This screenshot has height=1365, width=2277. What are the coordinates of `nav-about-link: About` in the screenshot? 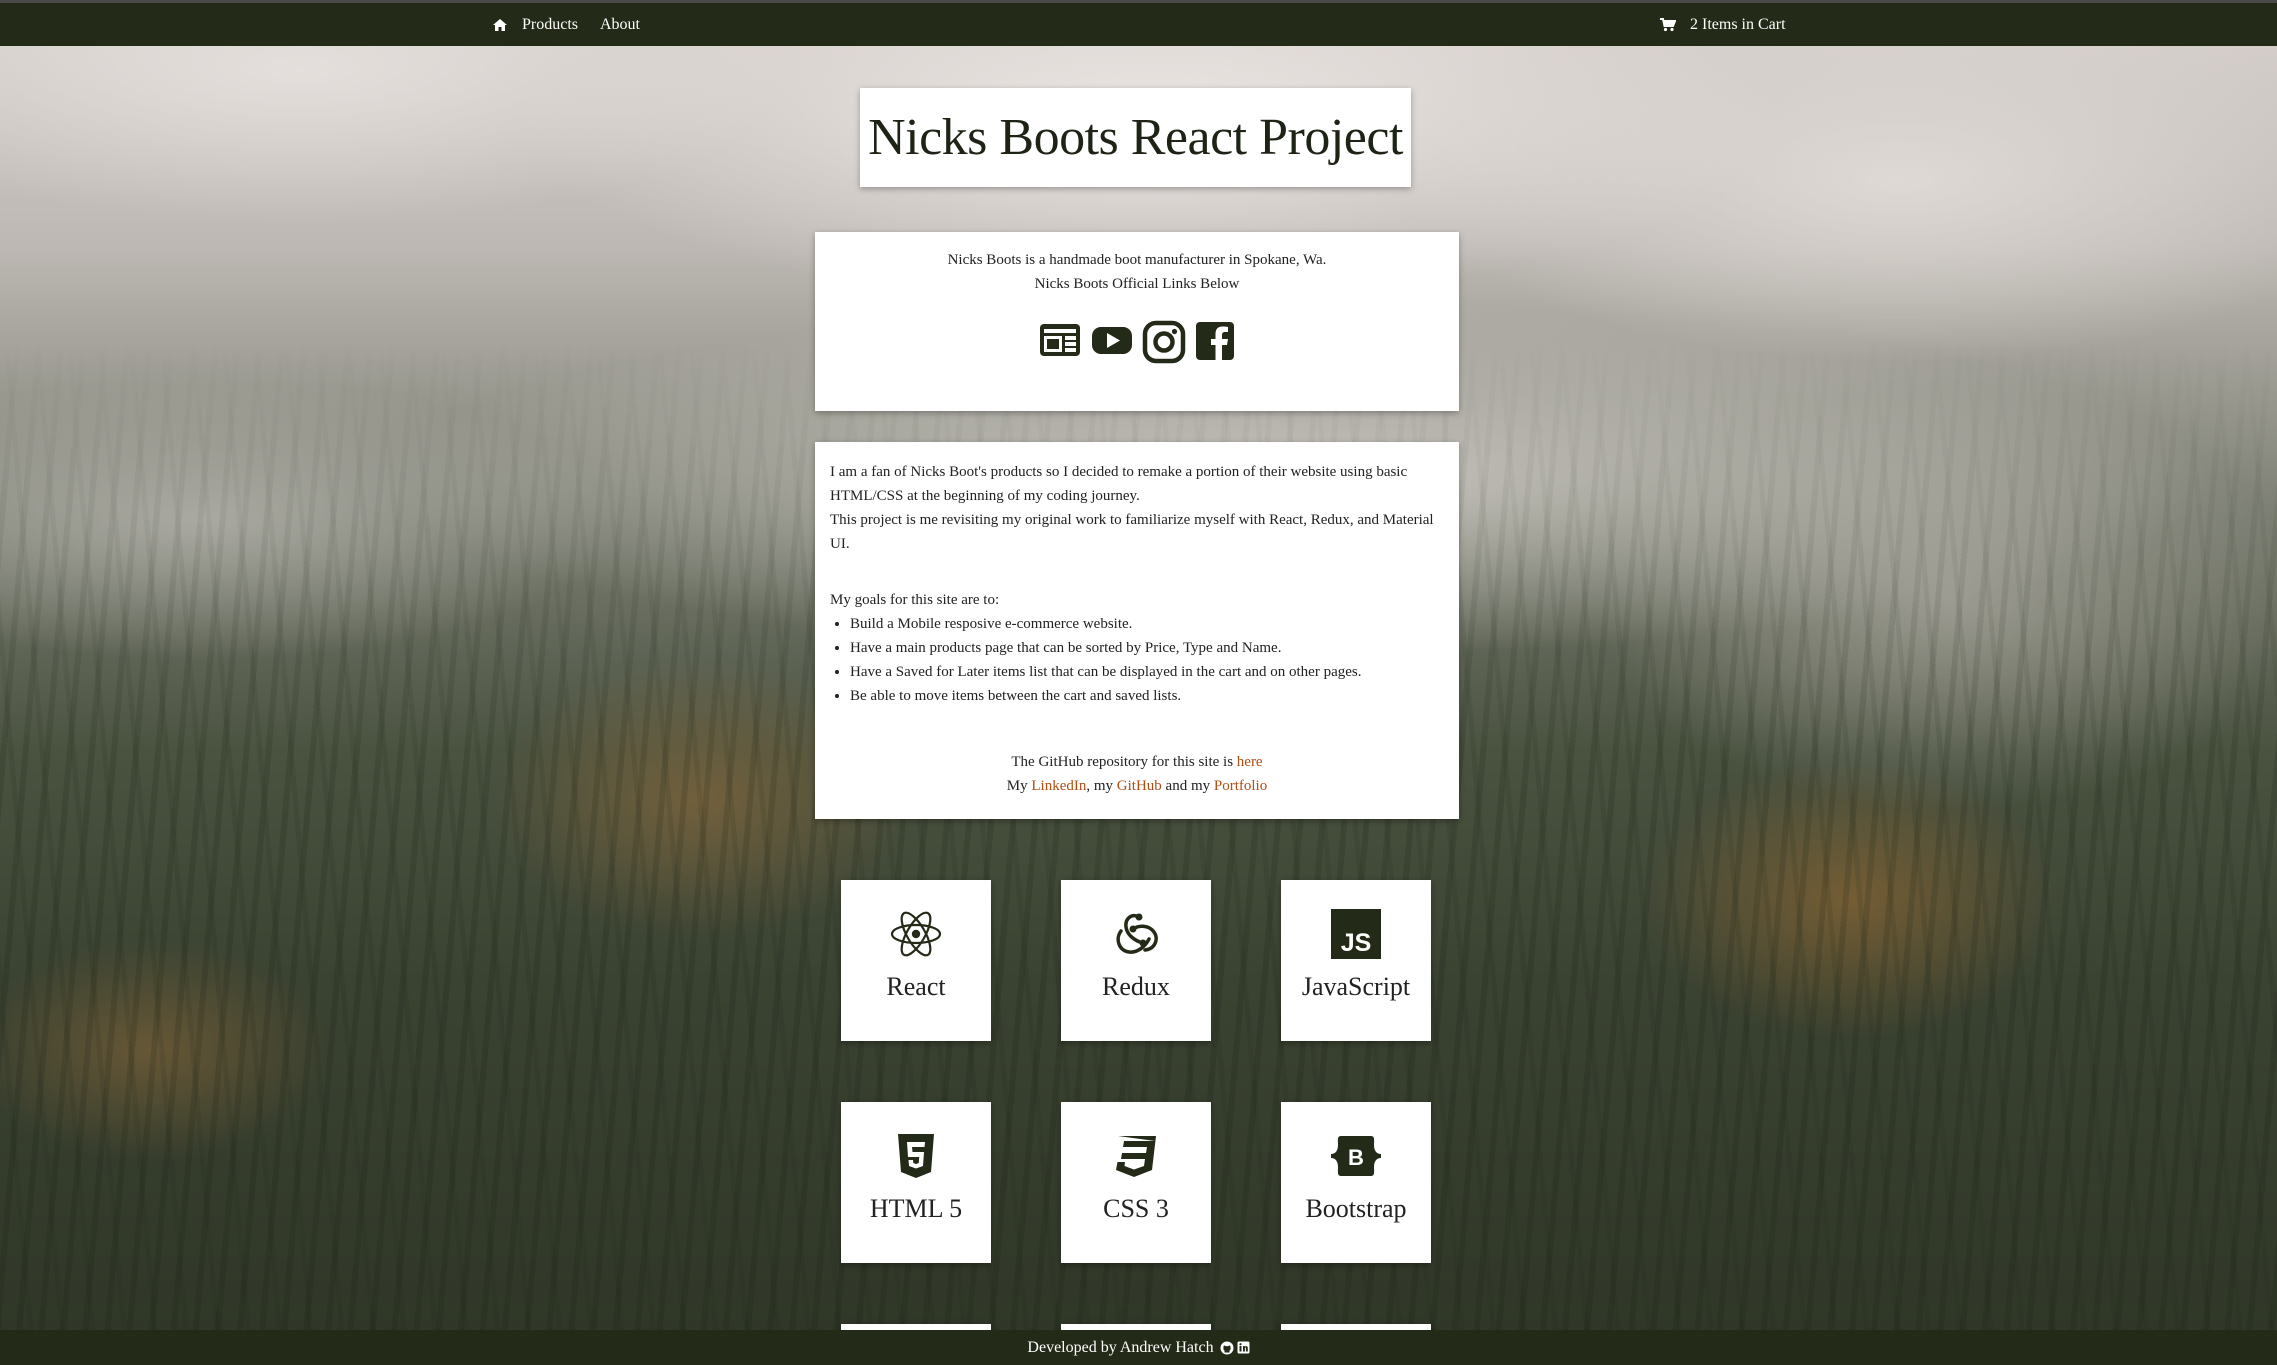 It's located at (620, 25).